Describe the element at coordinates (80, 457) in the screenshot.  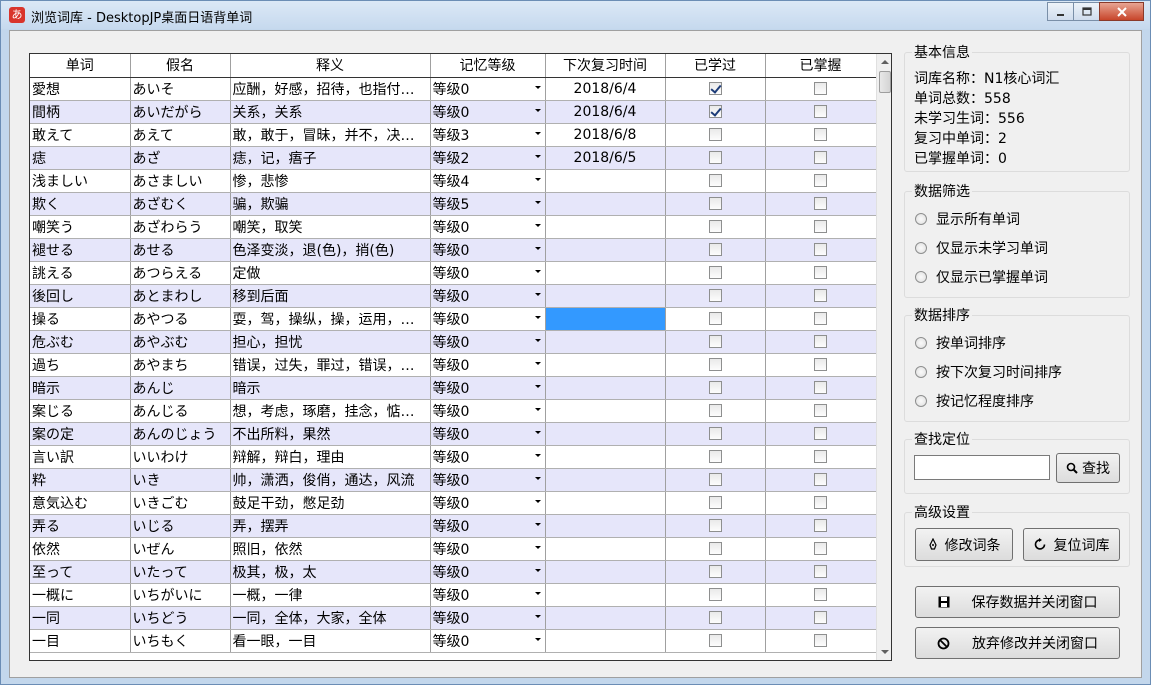
I see `cell-word: 言い訳` at that location.